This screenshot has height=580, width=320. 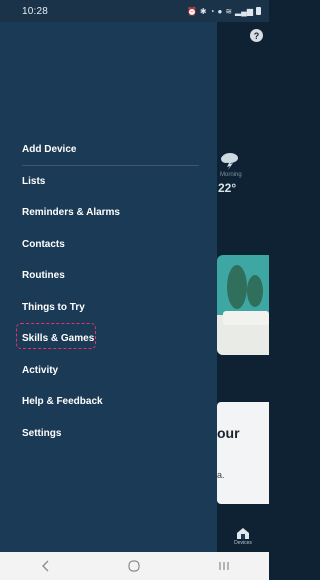 I want to click on promo-card, so click(x=243, y=305).